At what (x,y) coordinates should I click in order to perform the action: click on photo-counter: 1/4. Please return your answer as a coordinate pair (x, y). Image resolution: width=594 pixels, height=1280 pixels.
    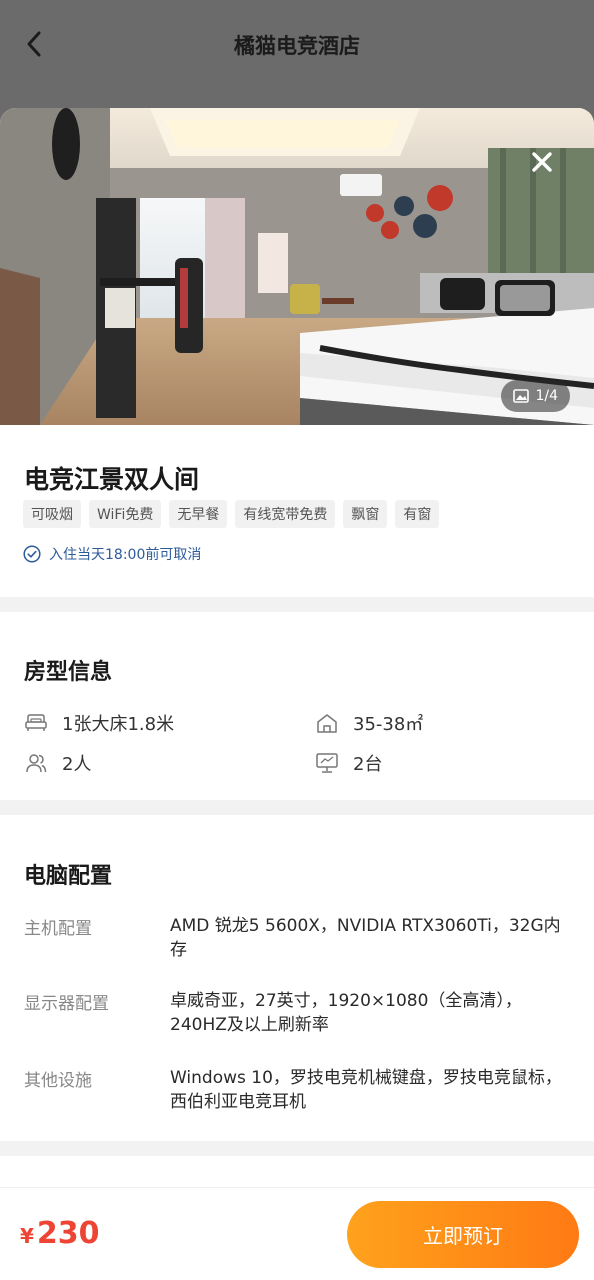
    Looking at the image, I should click on (535, 396).